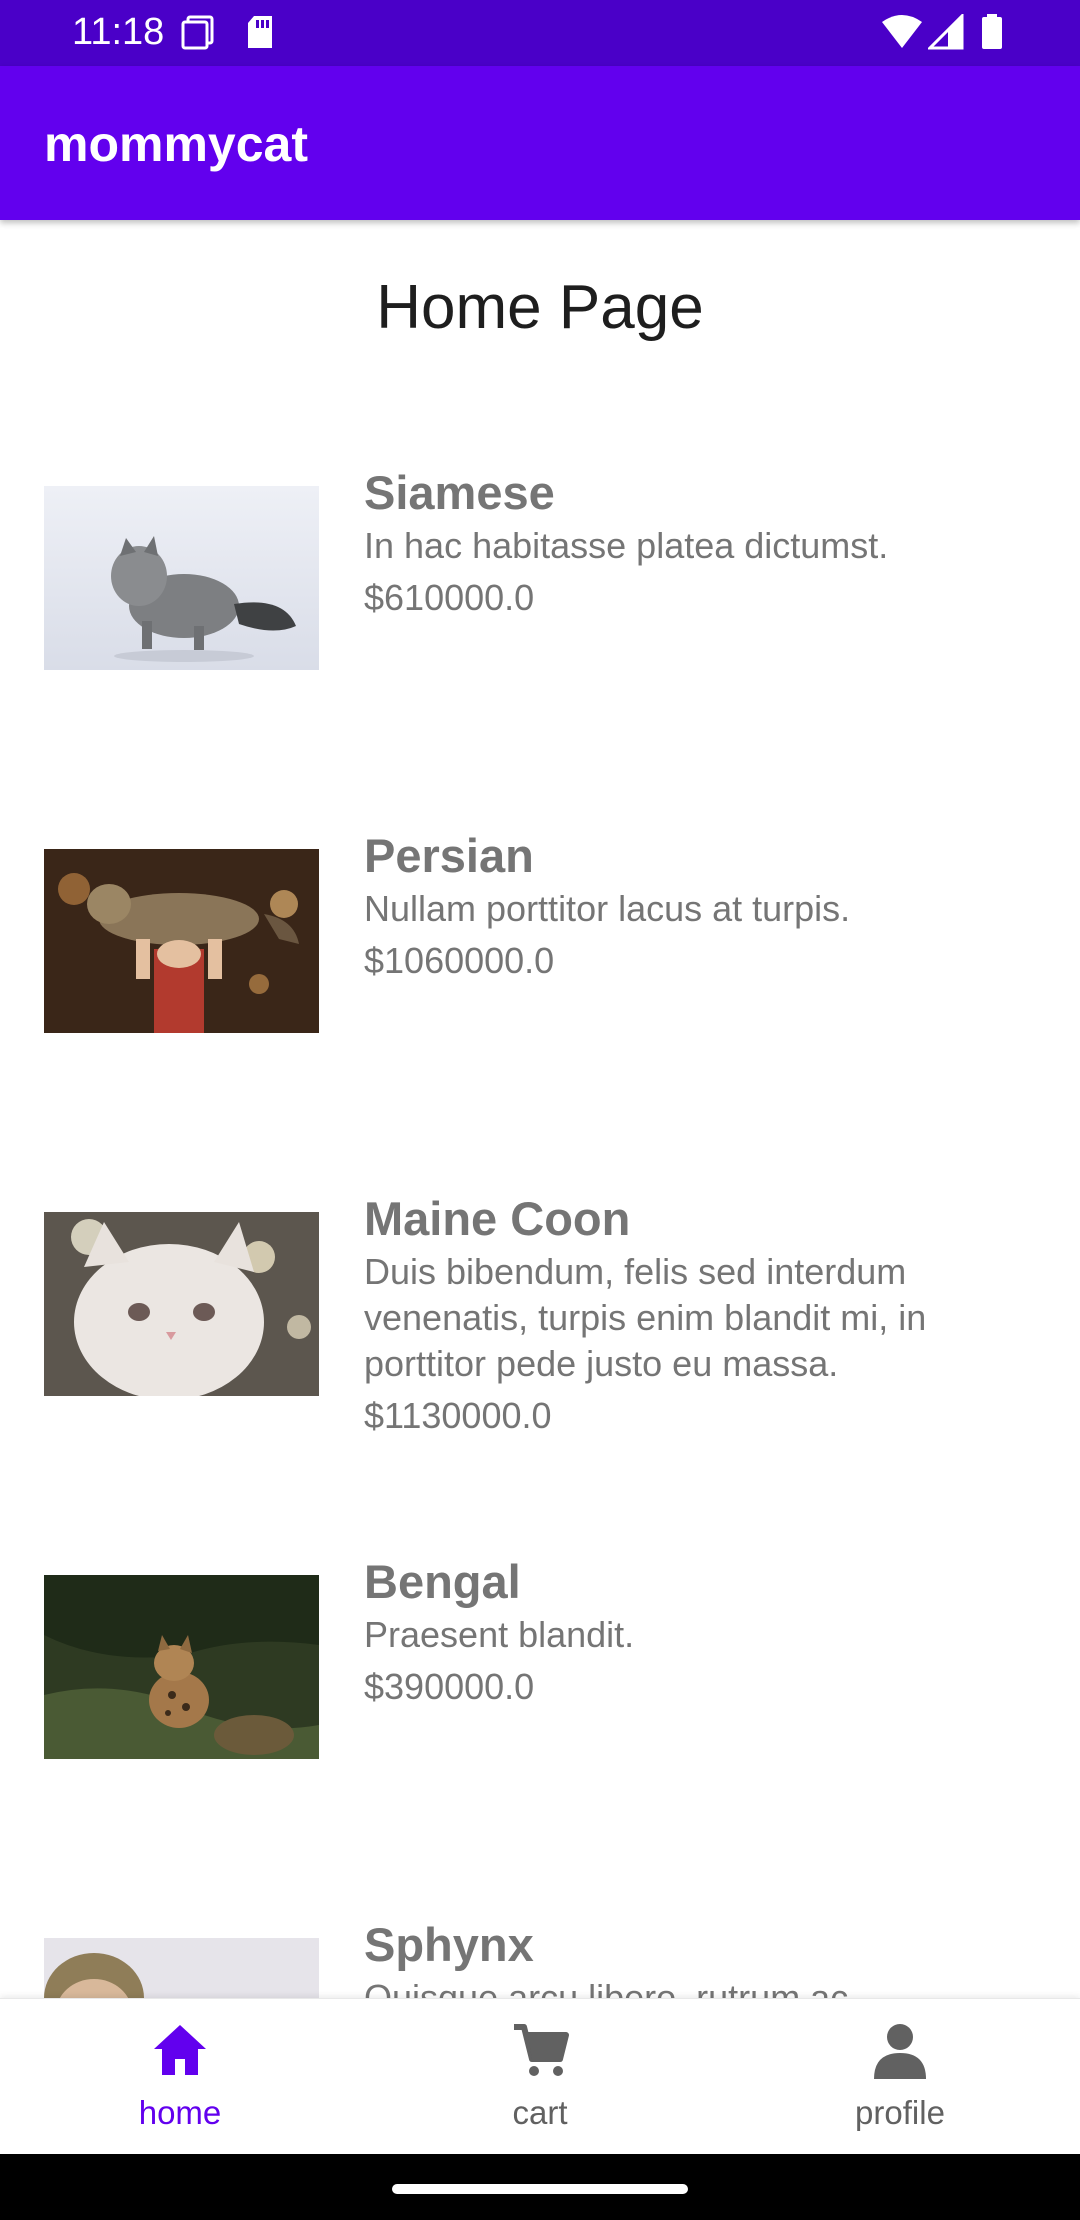 This screenshot has height=2220, width=1080. What do you see at coordinates (180, 2077) in the screenshot?
I see `nav-home: home` at bounding box center [180, 2077].